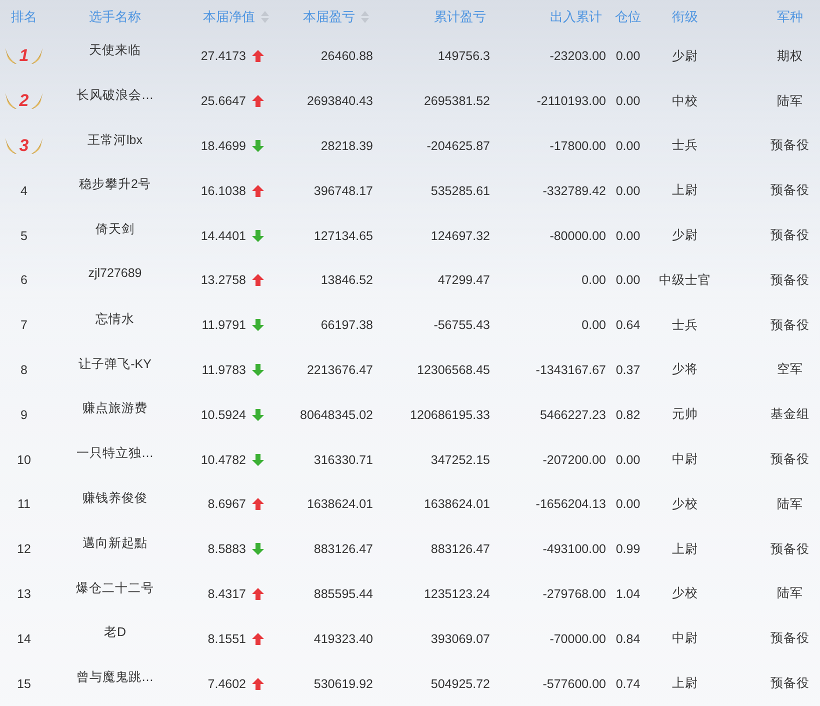 This screenshot has height=706, width=820. I want to click on period-profit: 13846.52, so click(346, 280).